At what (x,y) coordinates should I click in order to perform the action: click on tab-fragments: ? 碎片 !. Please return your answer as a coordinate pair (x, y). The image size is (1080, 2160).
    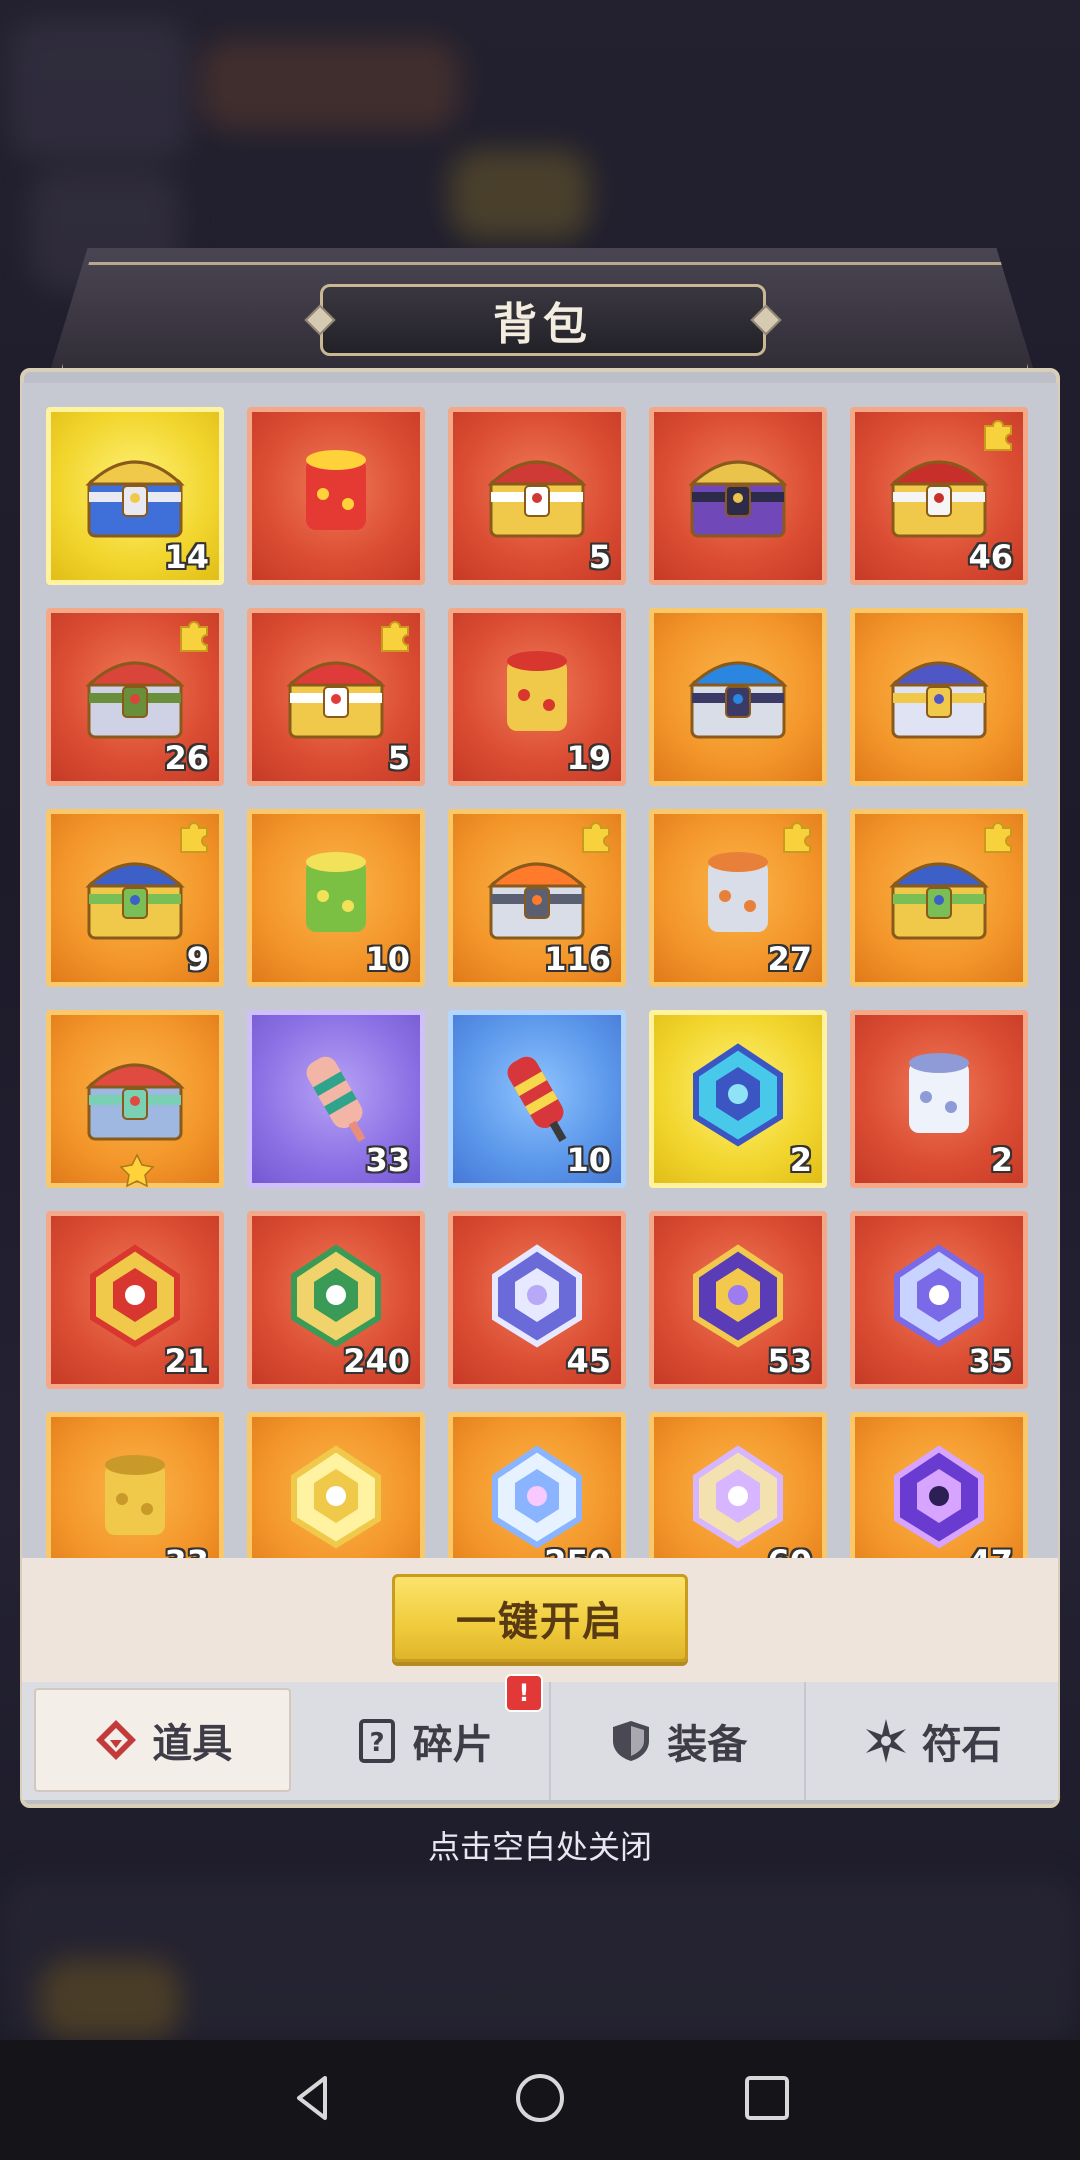
    Looking at the image, I should click on (424, 1737).